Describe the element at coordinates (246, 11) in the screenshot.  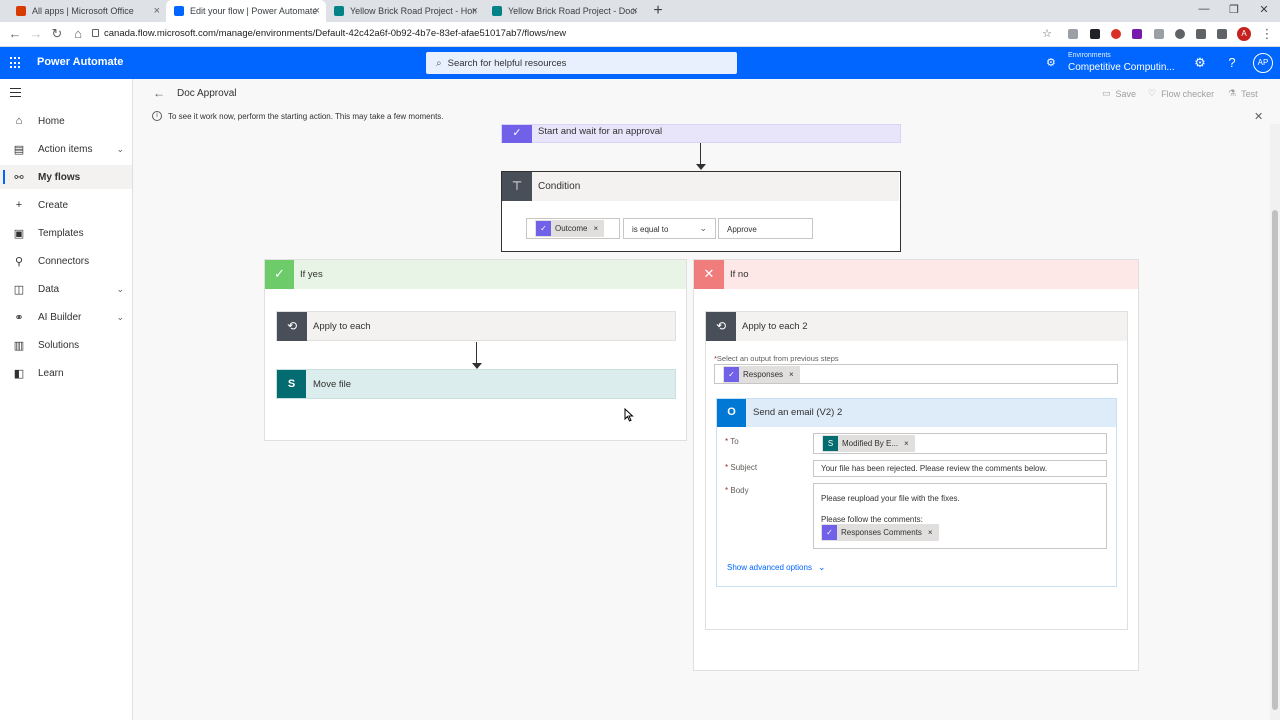
I see `browser-tab-power-automate: Edit your flow | Power Automate ×` at that location.